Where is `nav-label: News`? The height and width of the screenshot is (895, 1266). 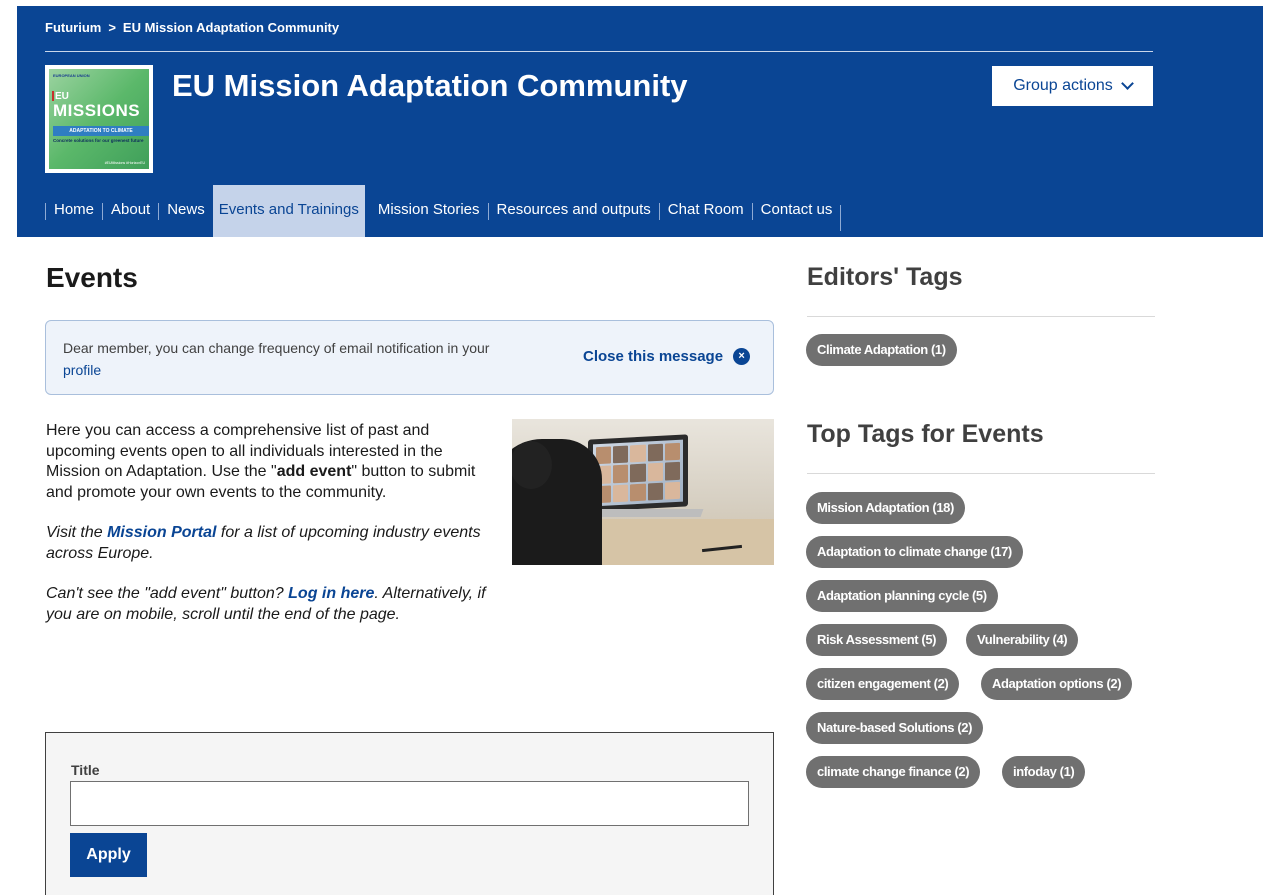
nav-label: News is located at coordinates (186, 209).